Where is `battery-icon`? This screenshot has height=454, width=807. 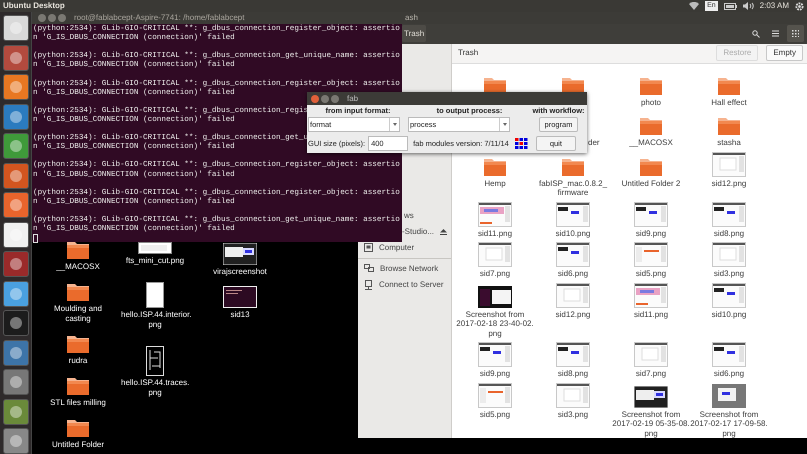 battery-icon is located at coordinates (730, 6).